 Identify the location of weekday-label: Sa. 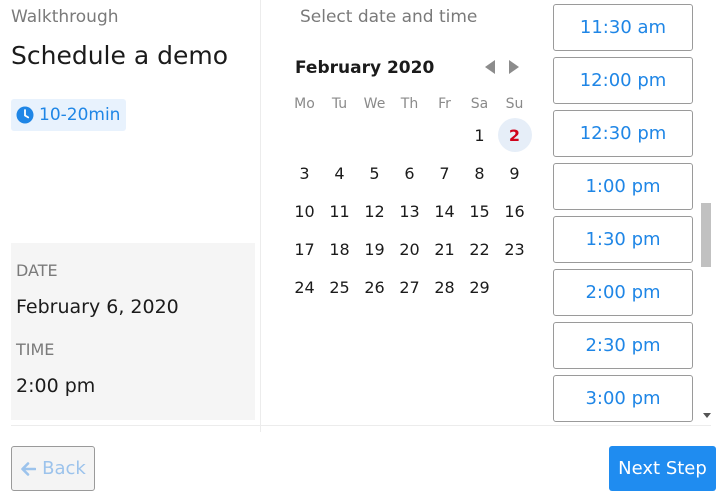
(479, 104).